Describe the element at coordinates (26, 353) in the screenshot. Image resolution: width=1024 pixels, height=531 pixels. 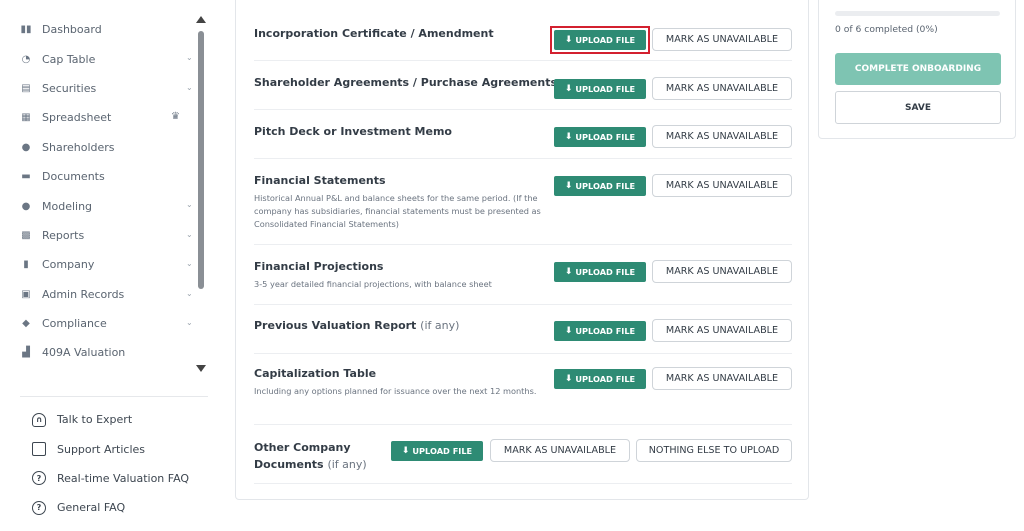
I see `bar-chart-icon: ▟` at that location.